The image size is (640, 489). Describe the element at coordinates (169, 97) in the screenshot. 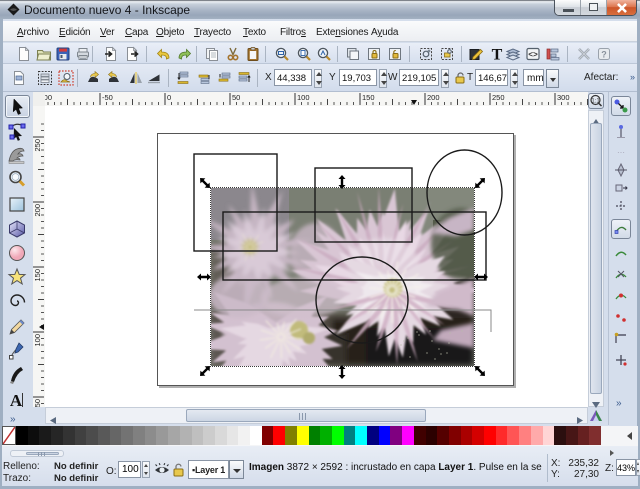

I see `svg-text: 0` at that location.